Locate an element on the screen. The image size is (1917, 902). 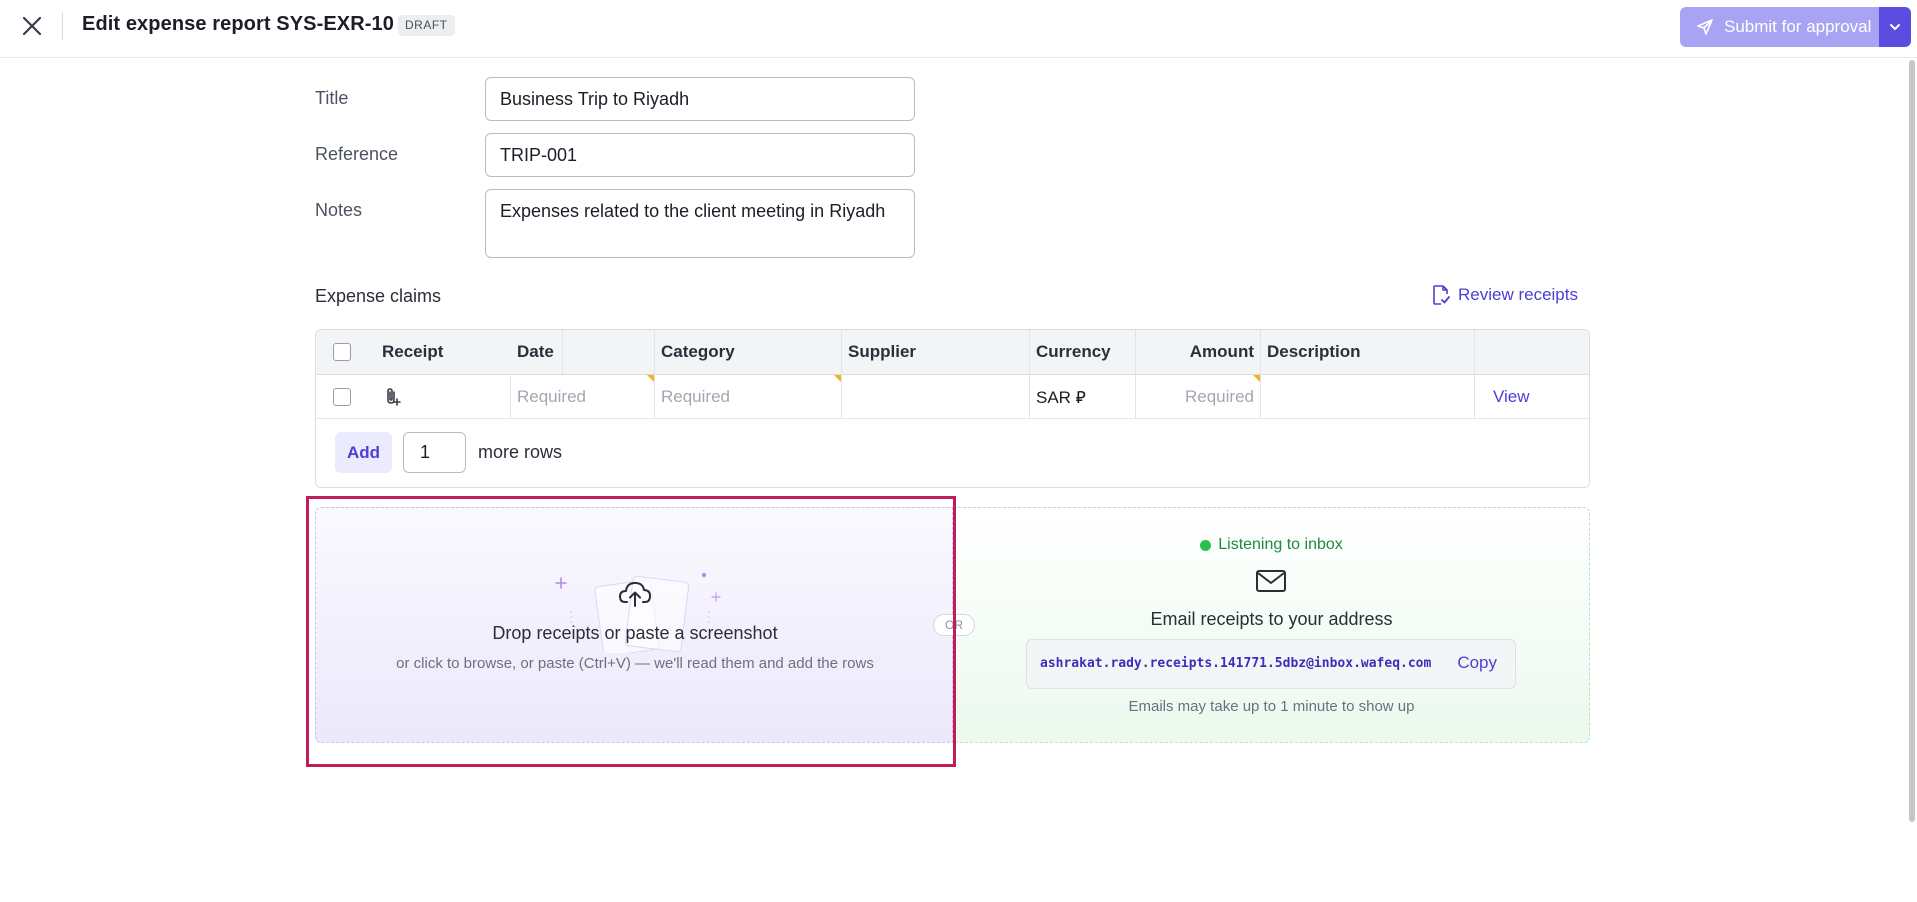
vertical-scrollbar is located at coordinates (1912, 441).